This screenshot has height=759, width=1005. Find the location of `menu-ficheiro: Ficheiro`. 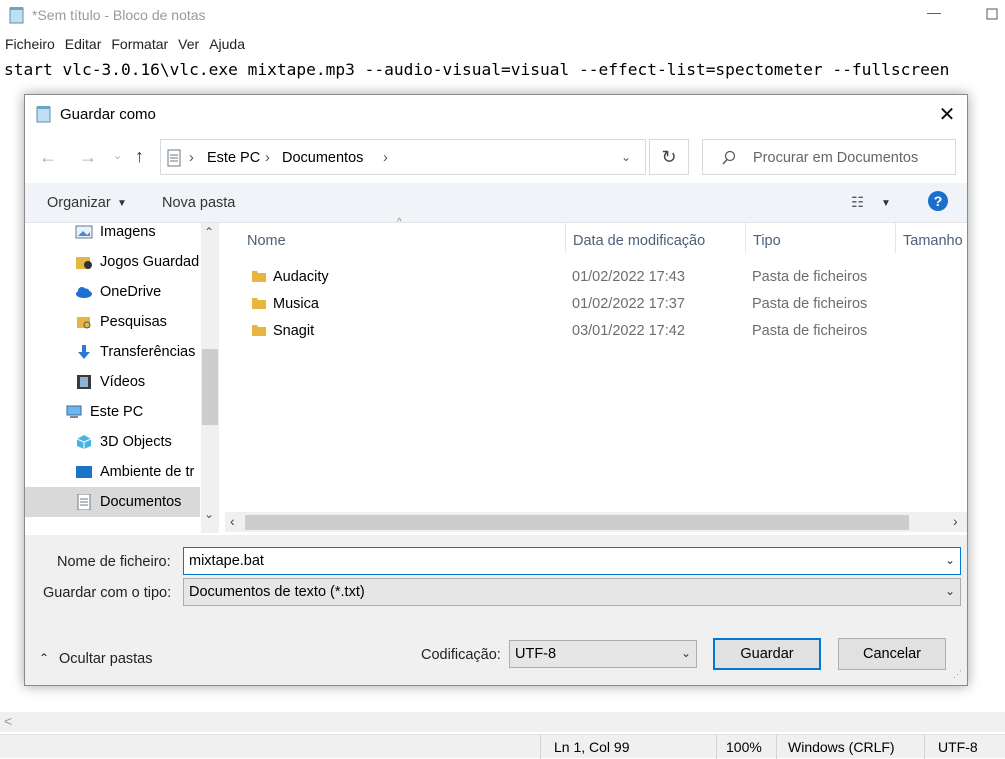

menu-ficheiro: Ficheiro is located at coordinates (30, 44).